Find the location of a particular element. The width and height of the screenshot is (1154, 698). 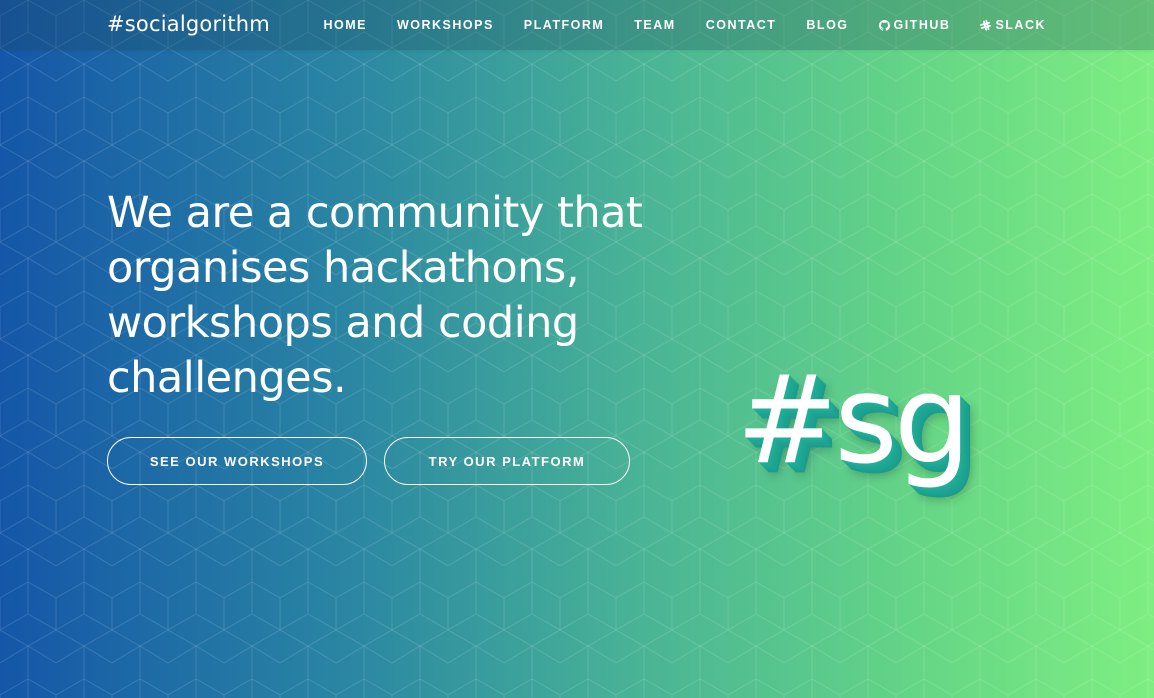

sg-logo-mark: #sg is located at coordinates (853, 420).